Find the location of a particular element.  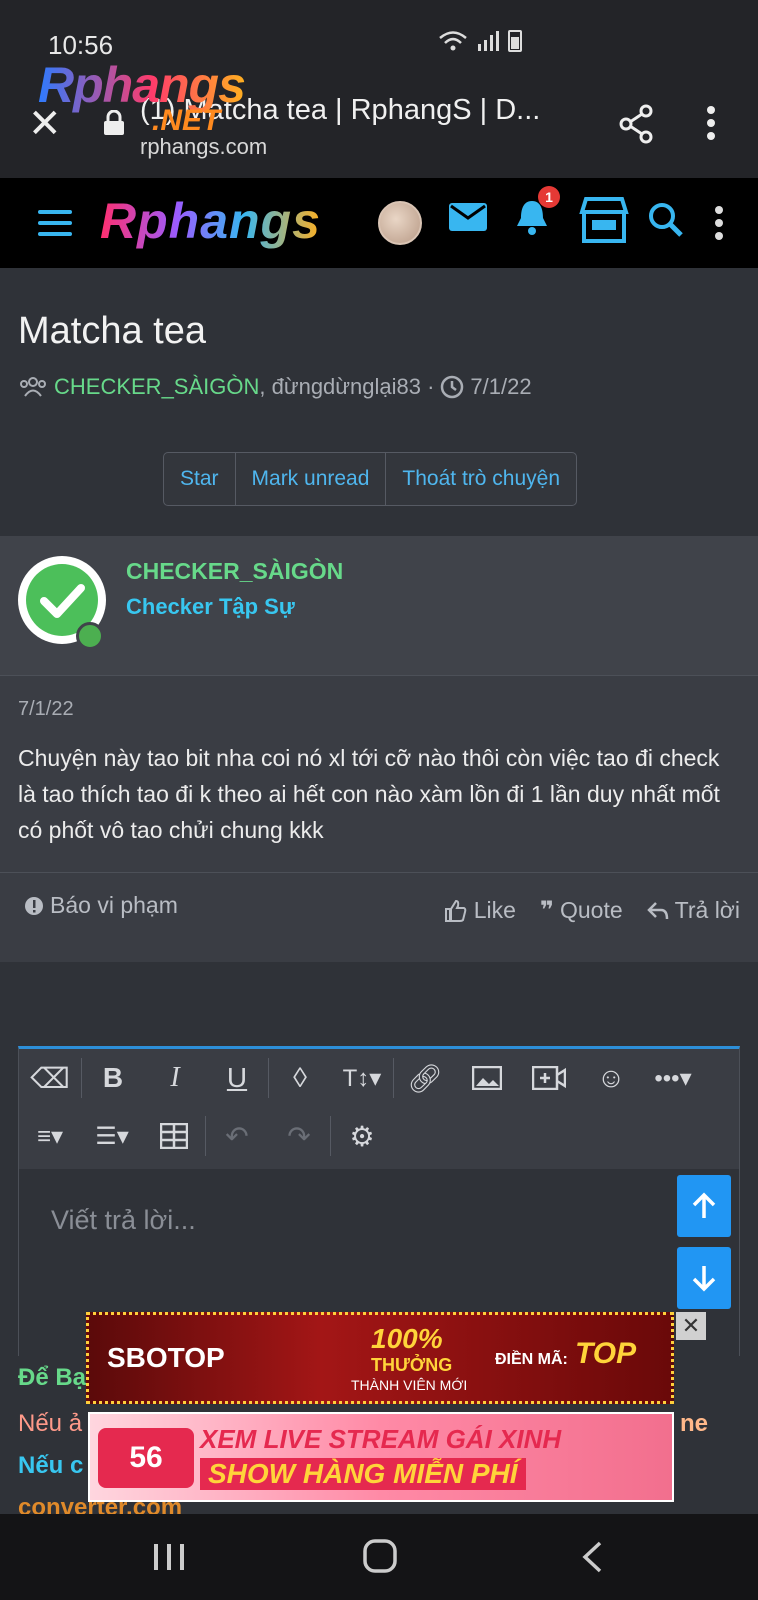

home-icon is located at coordinates (380, 1556).